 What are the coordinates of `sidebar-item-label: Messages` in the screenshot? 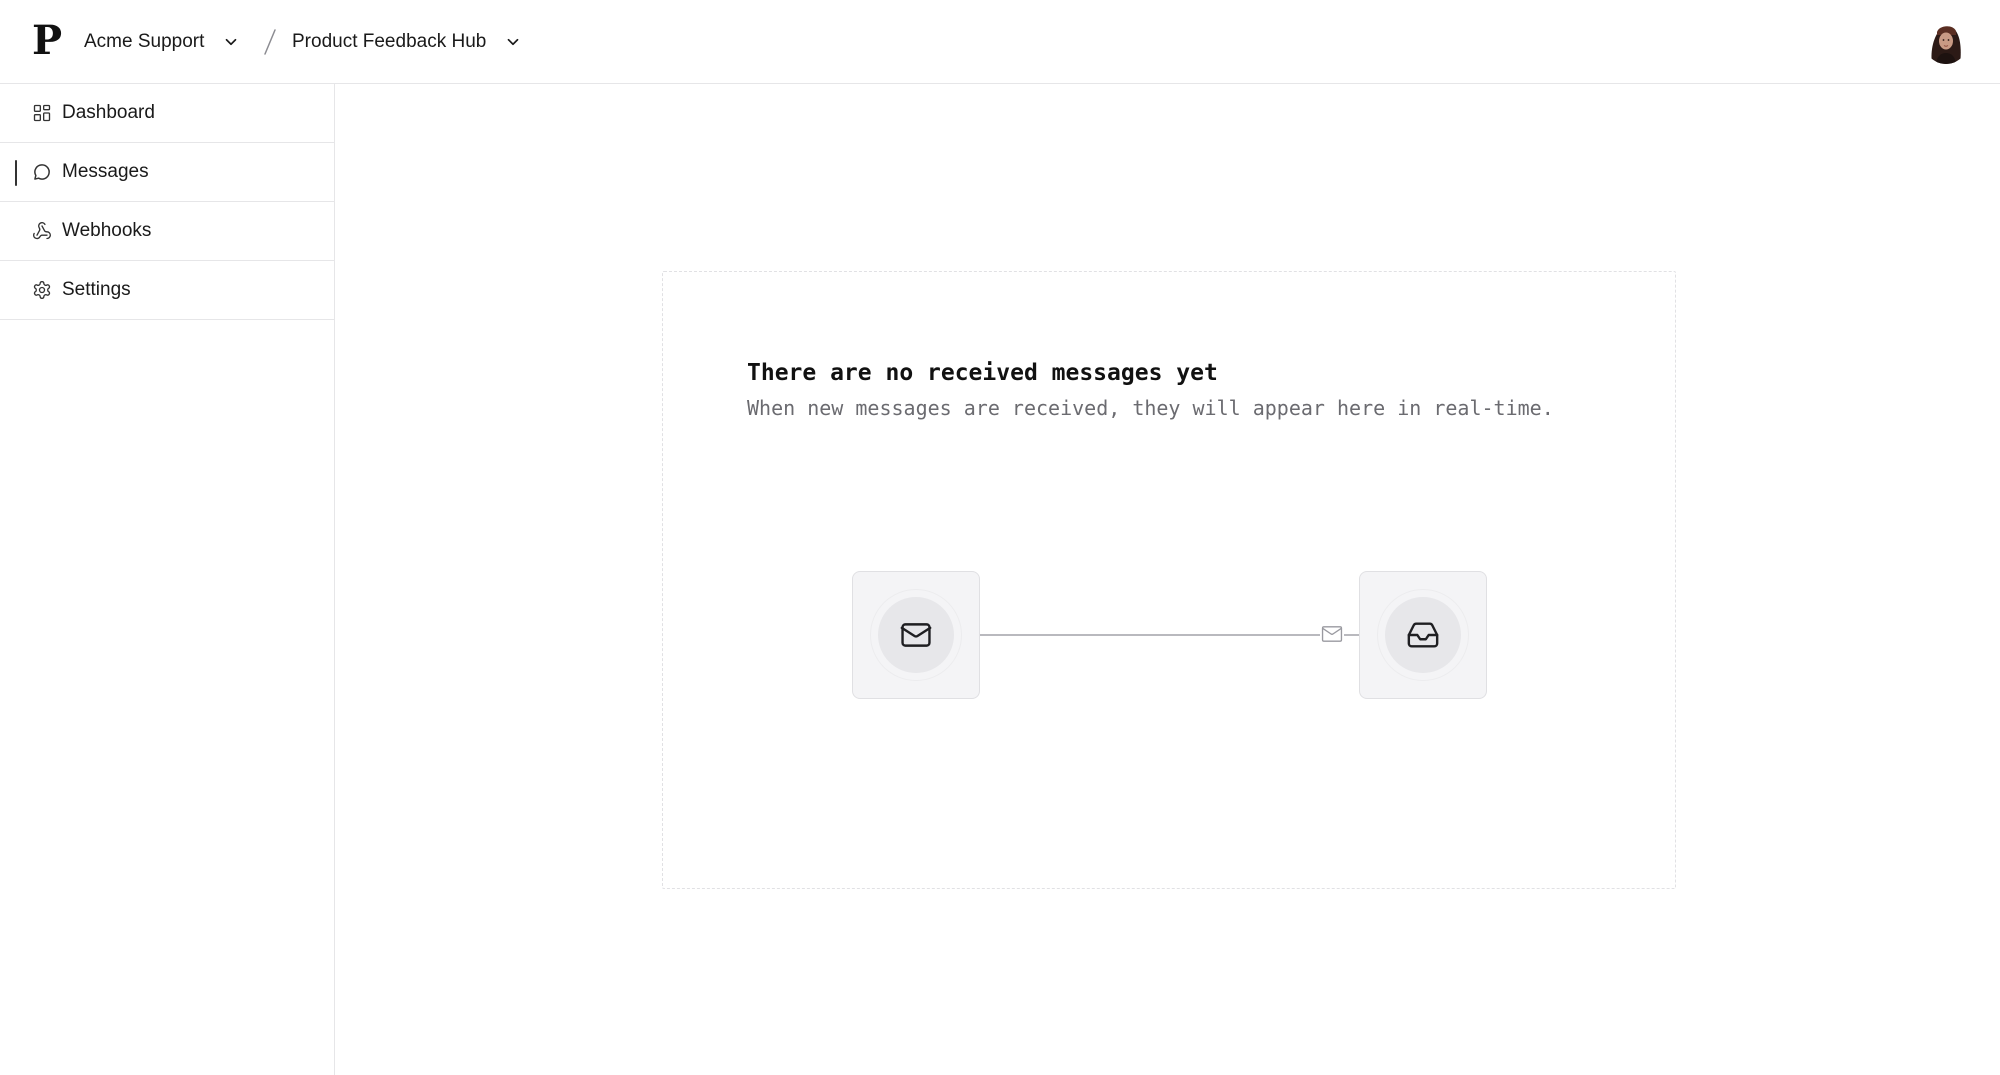 It's located at (105, 171).